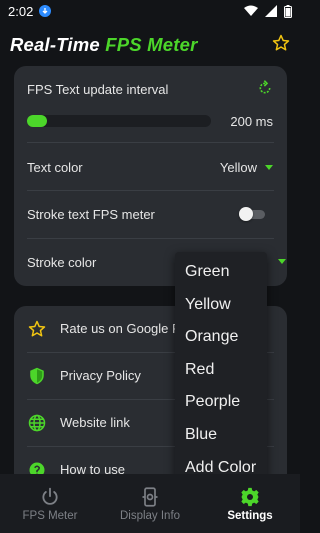 The height and width of the screenshot is (533, 320). I want to click on battery-icon, so click(288, 11).